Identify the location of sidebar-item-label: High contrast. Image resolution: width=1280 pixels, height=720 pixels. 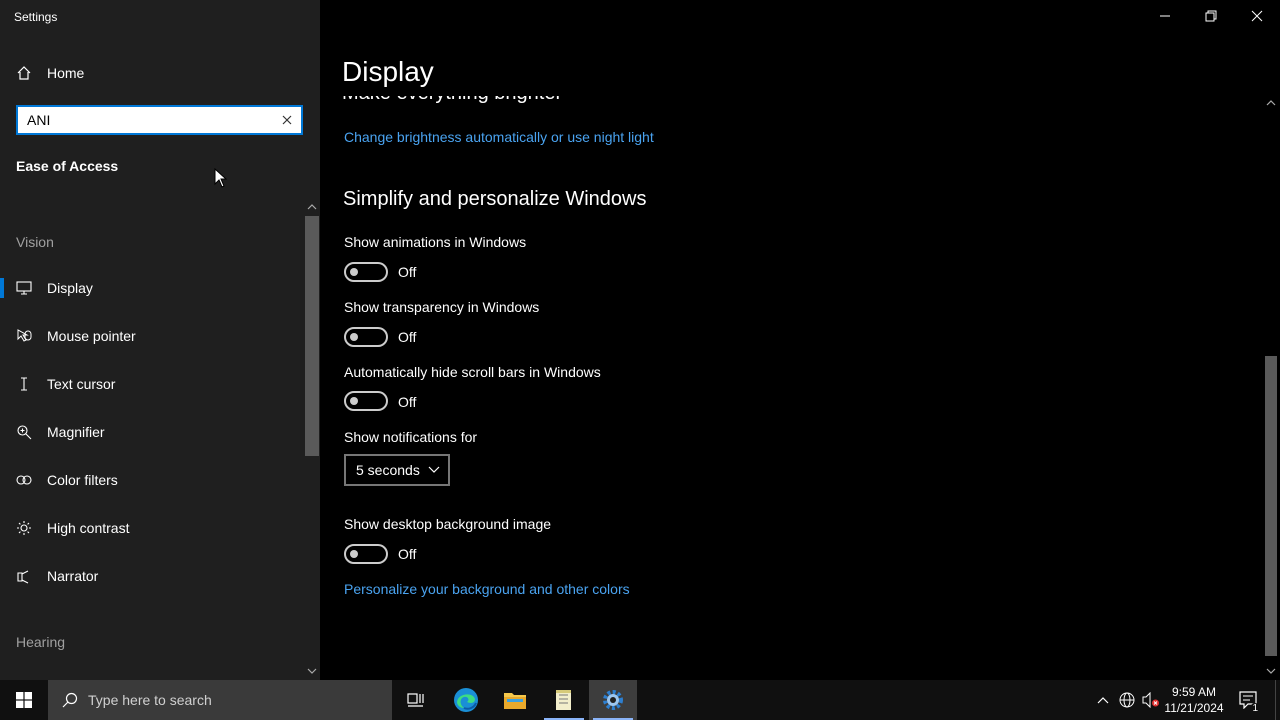
(88, 528).